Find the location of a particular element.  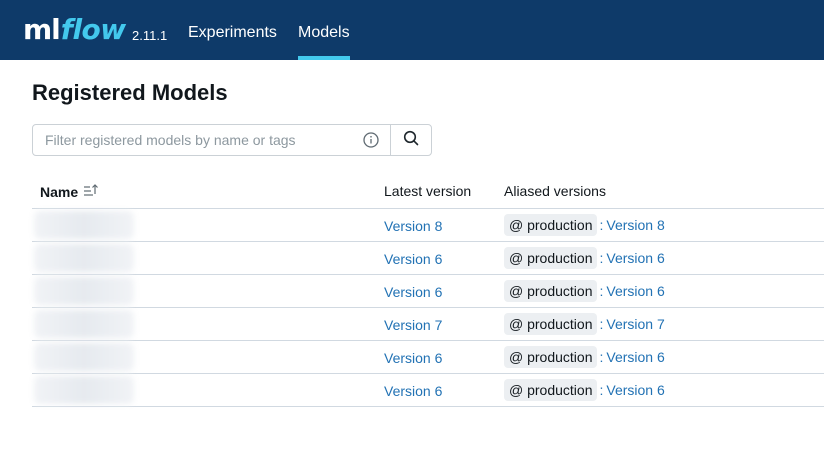

column-header-latest-version: Latest version is located at coordinates (428, 191).